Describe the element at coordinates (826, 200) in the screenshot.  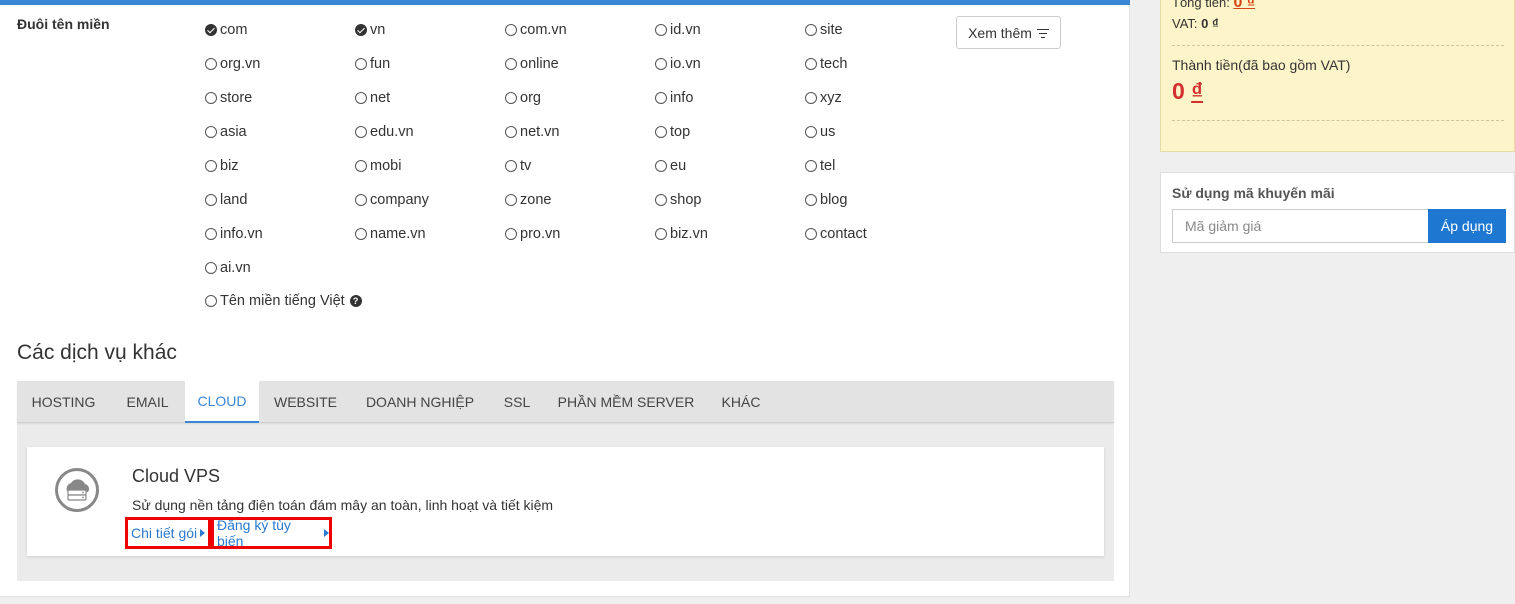
I see `extension-option-blog: blog` at that location.